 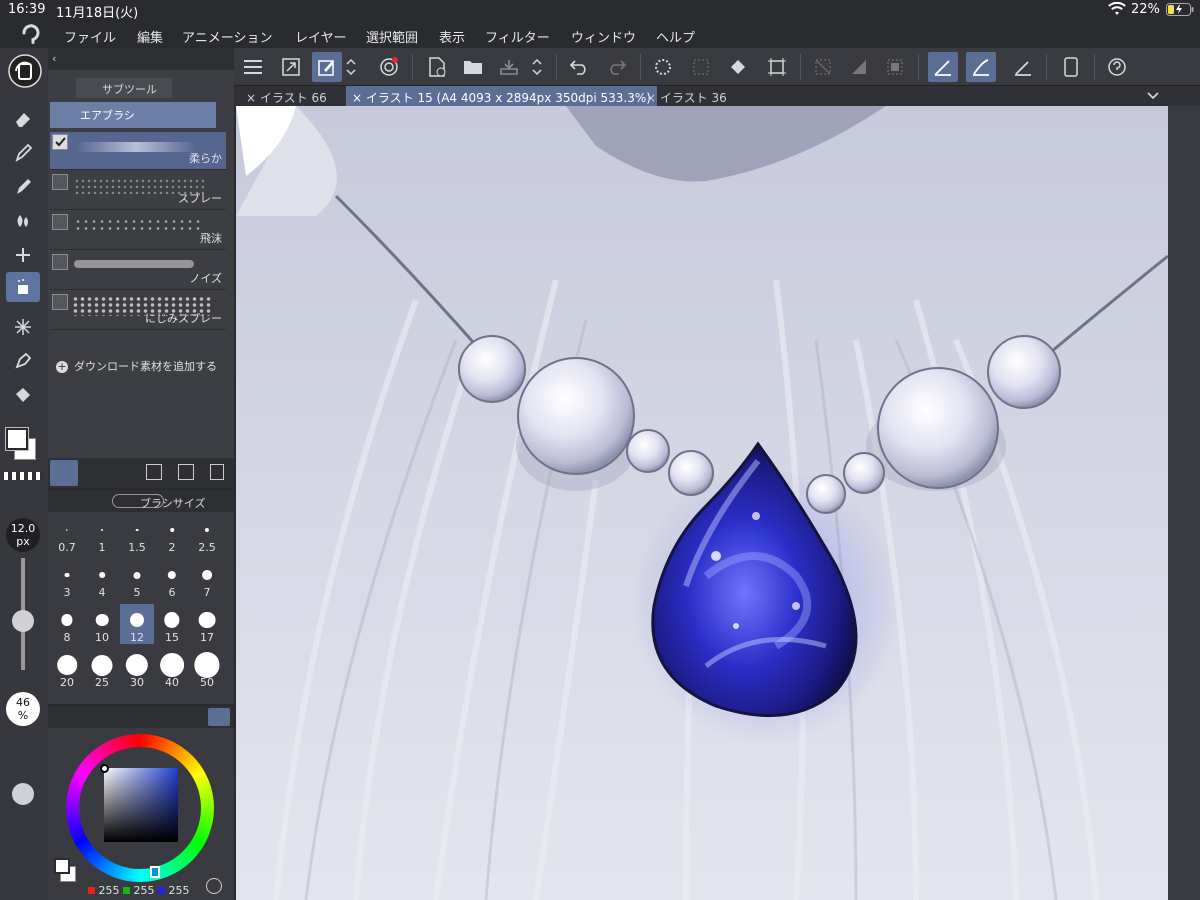 What do you see at coordinates (24, 446) in the screenshot?
I see `color-swatch` at bounding box center [24, 446].